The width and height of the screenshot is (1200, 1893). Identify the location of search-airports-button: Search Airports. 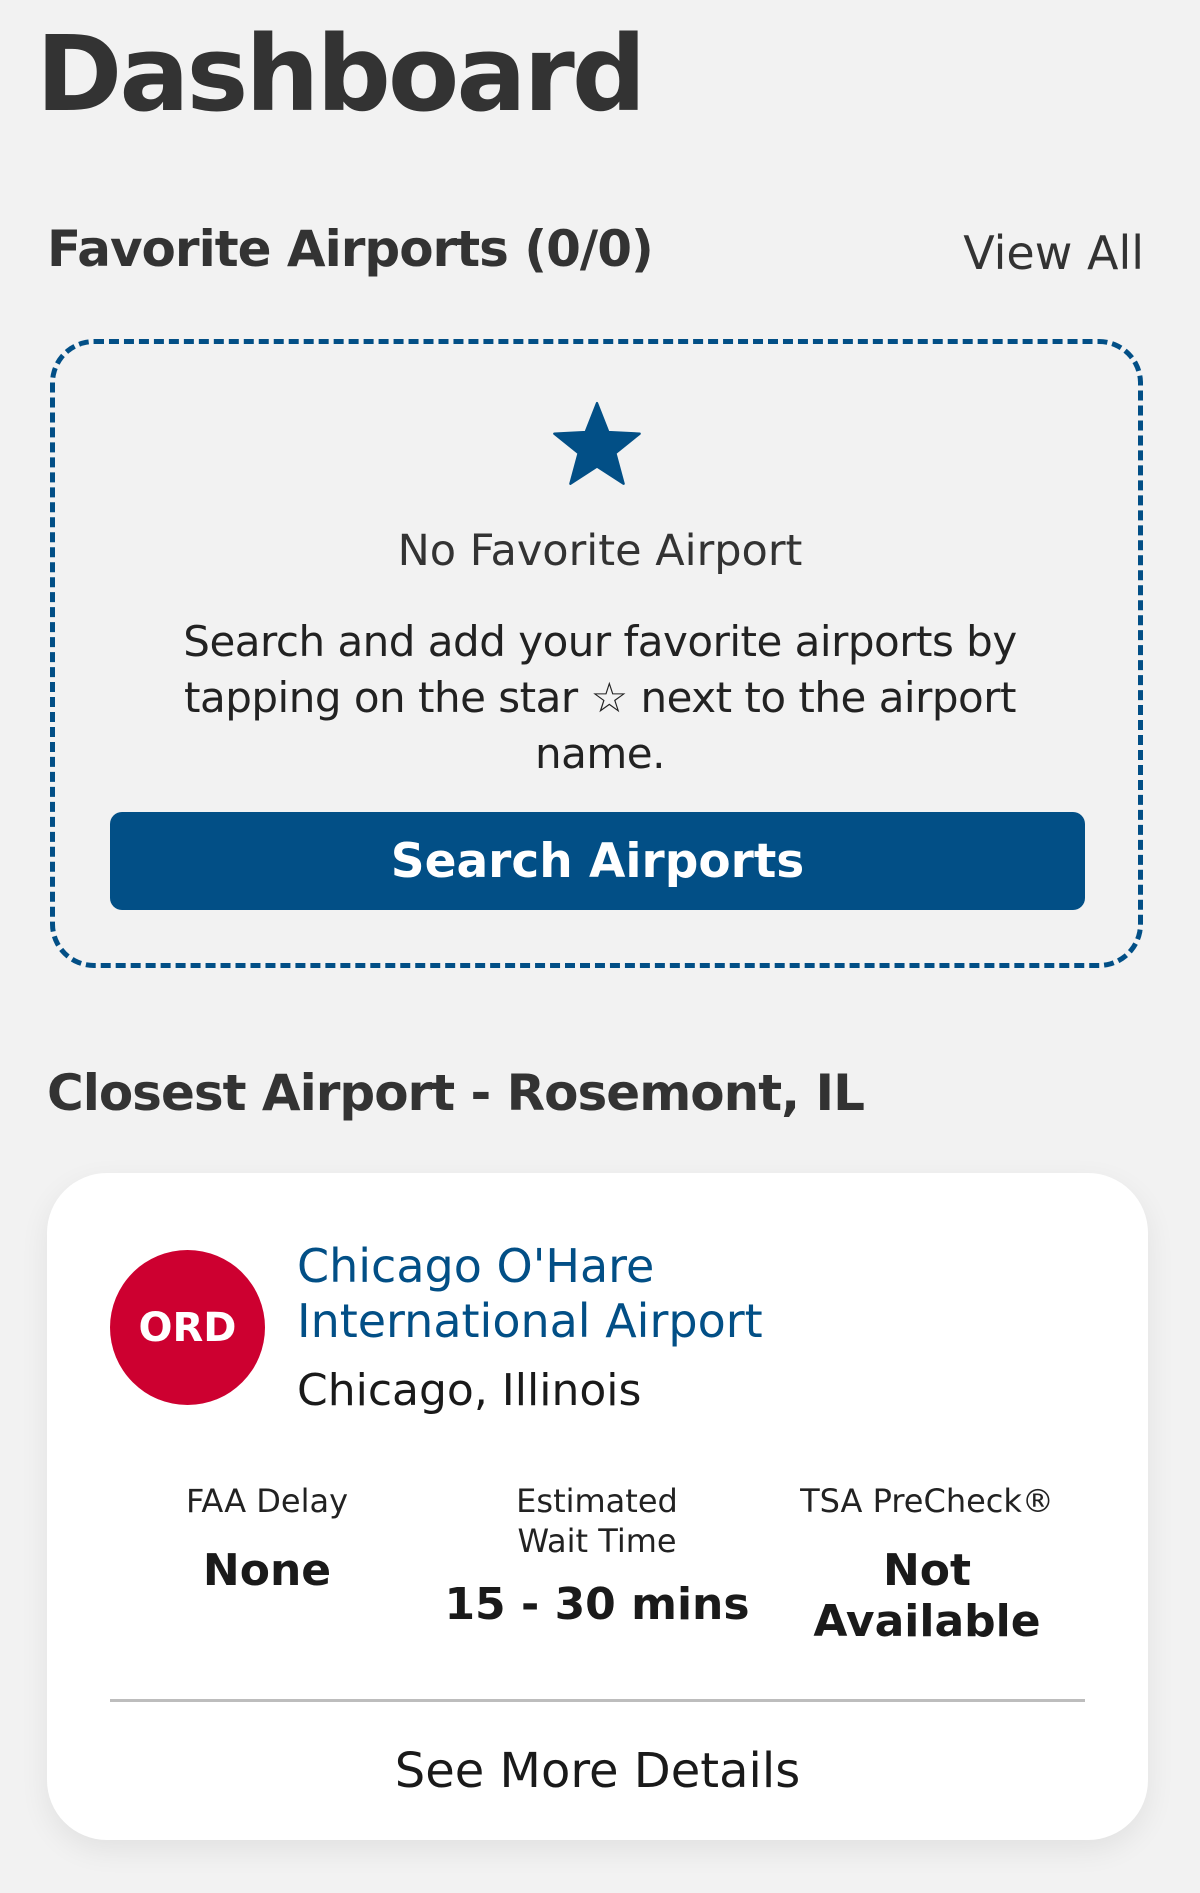
(597, 861).